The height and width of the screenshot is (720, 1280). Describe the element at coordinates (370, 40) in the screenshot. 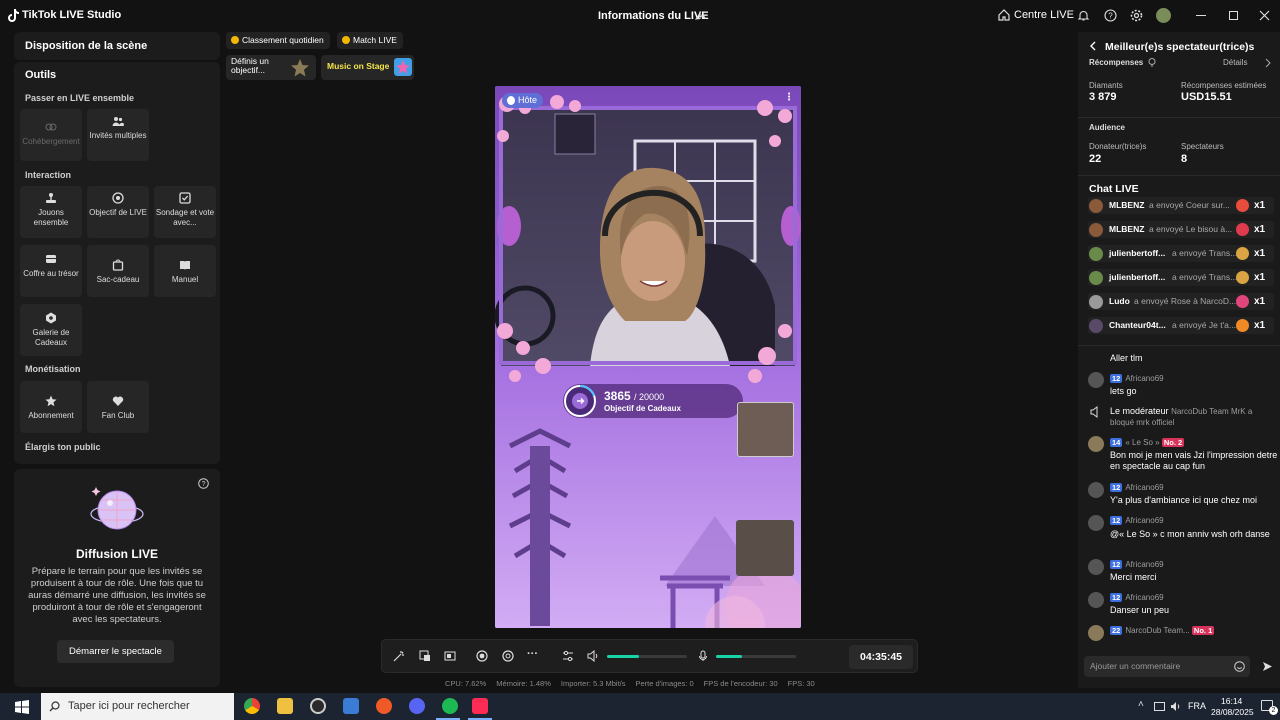

I see `match-live-chip: Match LIVE` at that location.